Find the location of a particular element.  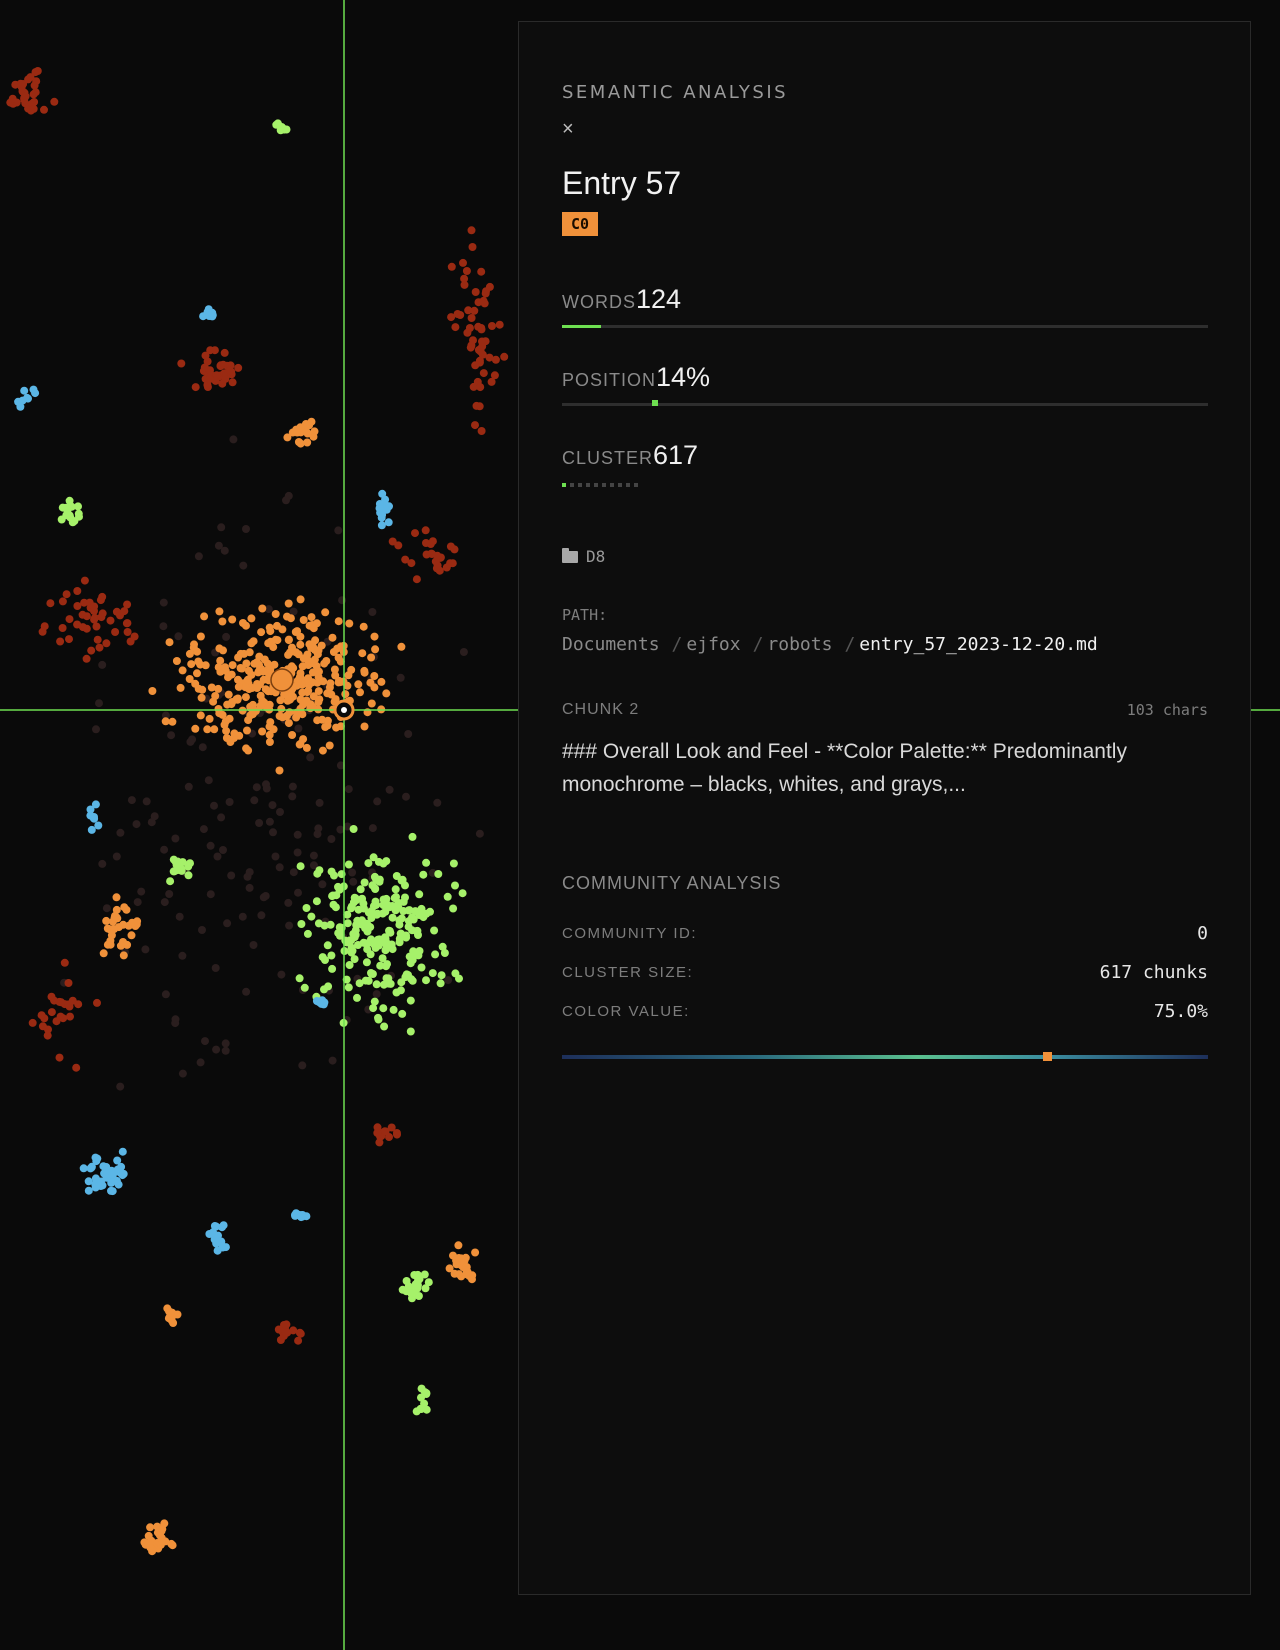

folder-row: D8 is located at coordinates (885, 556).